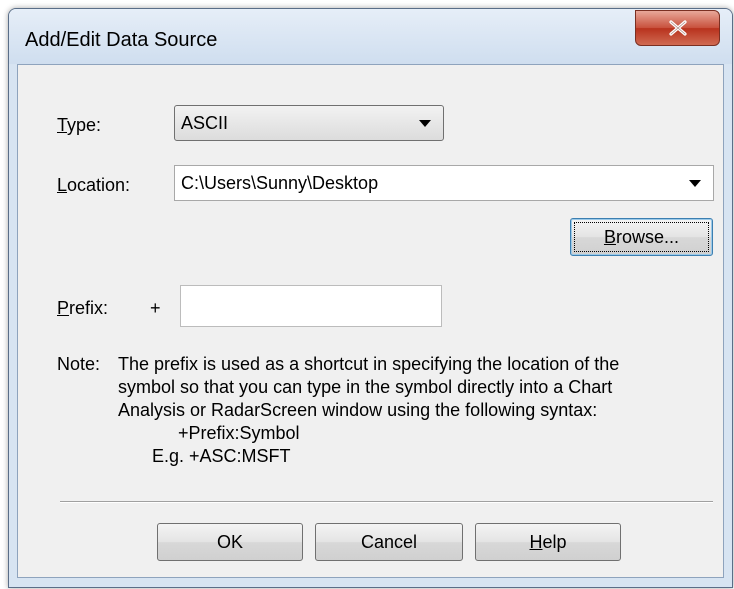  Describe the element at coordinates (230, 542) in the screenshot. I see `ok-button: OK` at that location.